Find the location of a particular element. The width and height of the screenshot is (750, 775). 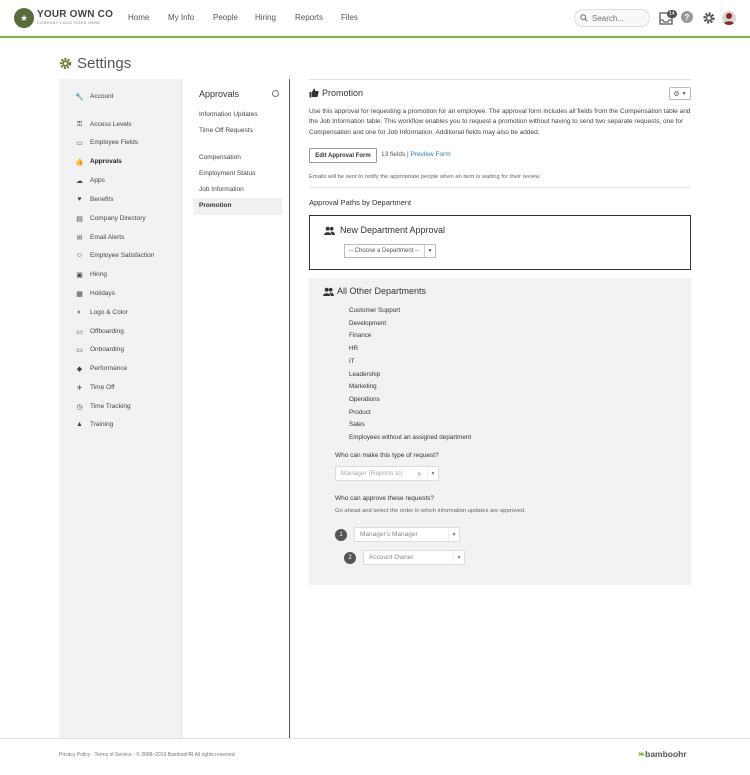

sidebar-item-label: Account is located at coordinates (102, 96).